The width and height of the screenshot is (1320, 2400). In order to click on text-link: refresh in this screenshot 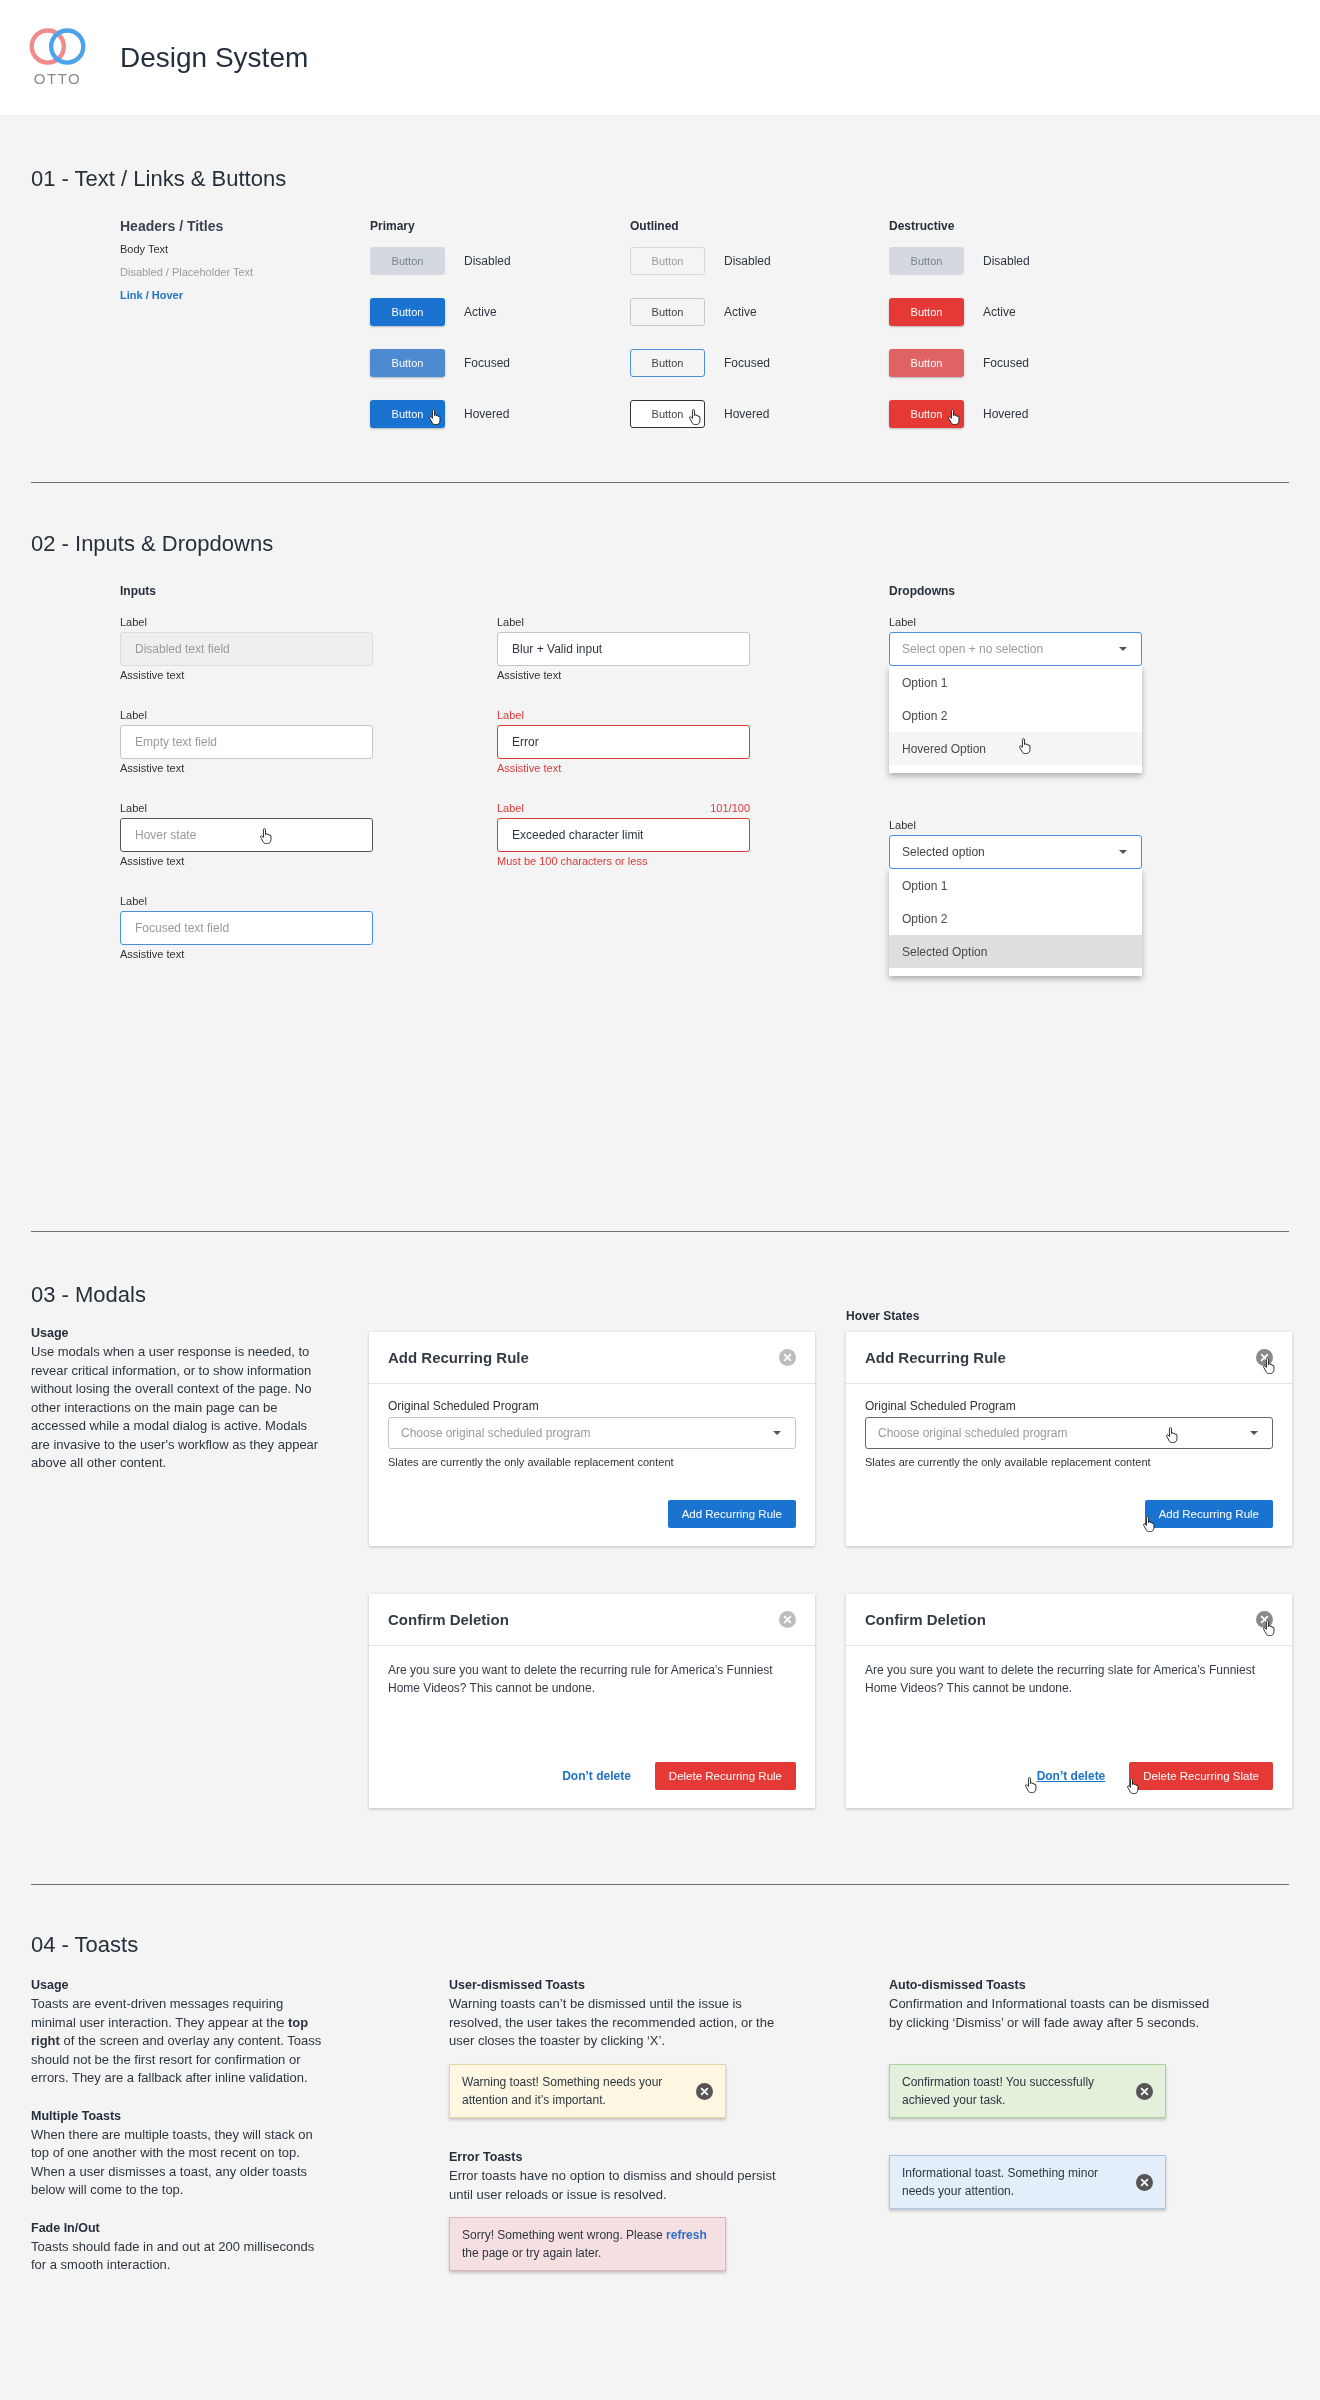, I will do `click(686, 2235)`.